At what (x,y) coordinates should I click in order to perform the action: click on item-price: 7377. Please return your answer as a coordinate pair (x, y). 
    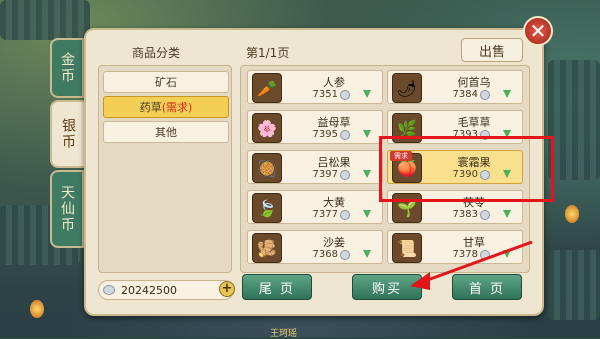
    Looking at the image, I should click on (325, 214).